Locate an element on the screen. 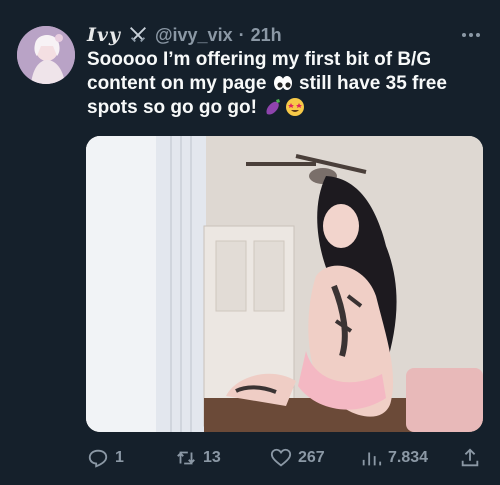 The image size is (500, 485). tweet-text-line2a: content on my page is located at coordinates (177, 83).